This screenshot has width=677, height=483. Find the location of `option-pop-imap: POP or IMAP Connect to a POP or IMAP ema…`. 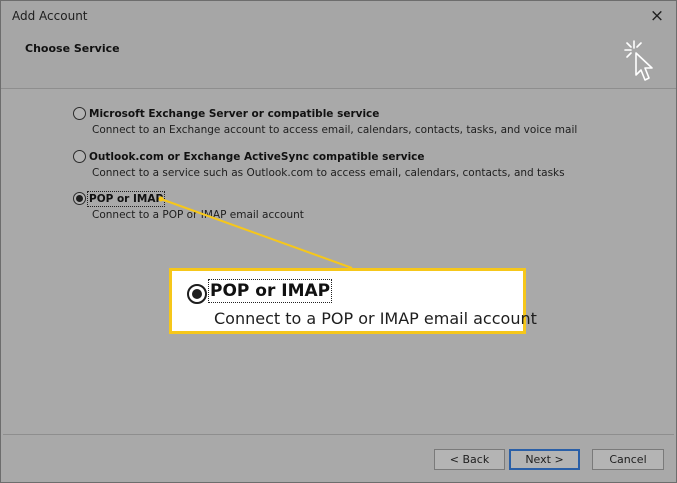

option-pop-imap: POP or IMAP Connect to a POP or IMAP ema… is located at coordinates (188, 205).